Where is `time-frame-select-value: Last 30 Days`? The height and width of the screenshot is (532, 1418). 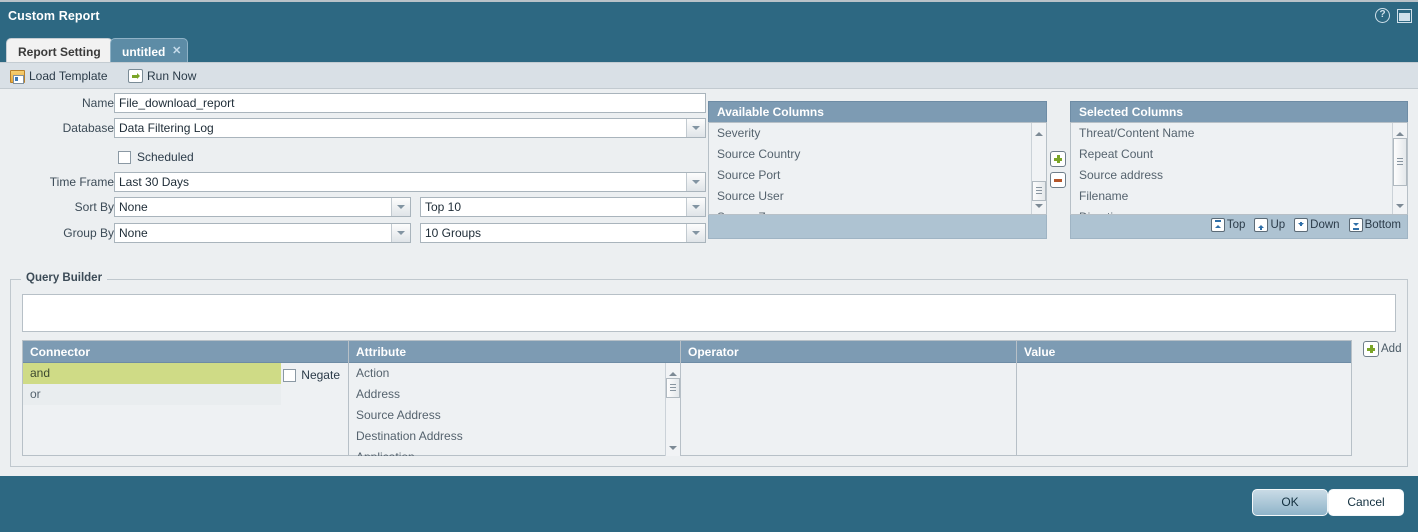
time-frame-select-value: Last 30 Days is located at coordinates (154, 182).